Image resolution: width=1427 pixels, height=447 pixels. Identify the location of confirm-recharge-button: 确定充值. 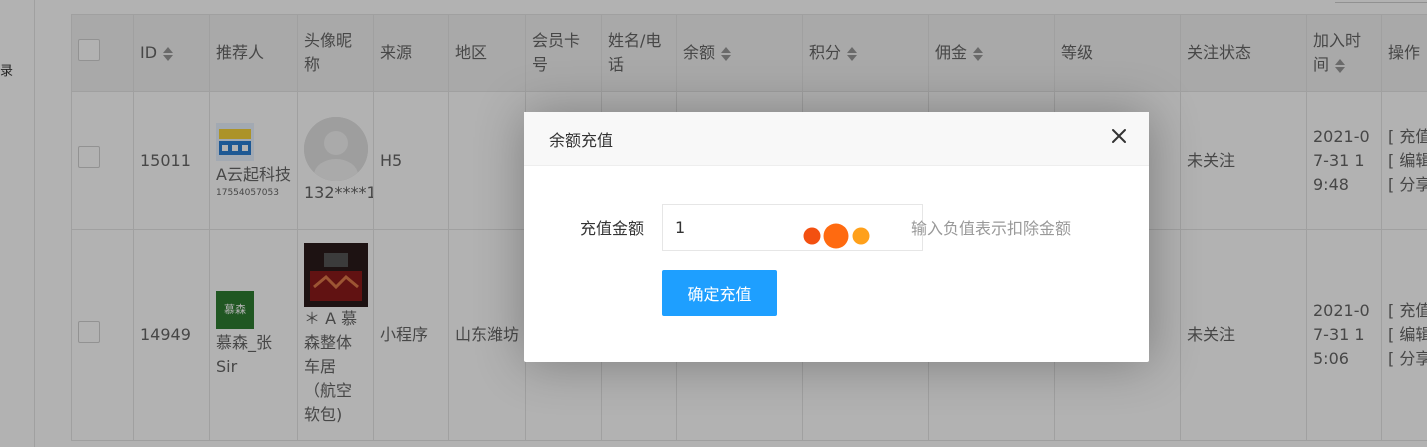
(719, 293).